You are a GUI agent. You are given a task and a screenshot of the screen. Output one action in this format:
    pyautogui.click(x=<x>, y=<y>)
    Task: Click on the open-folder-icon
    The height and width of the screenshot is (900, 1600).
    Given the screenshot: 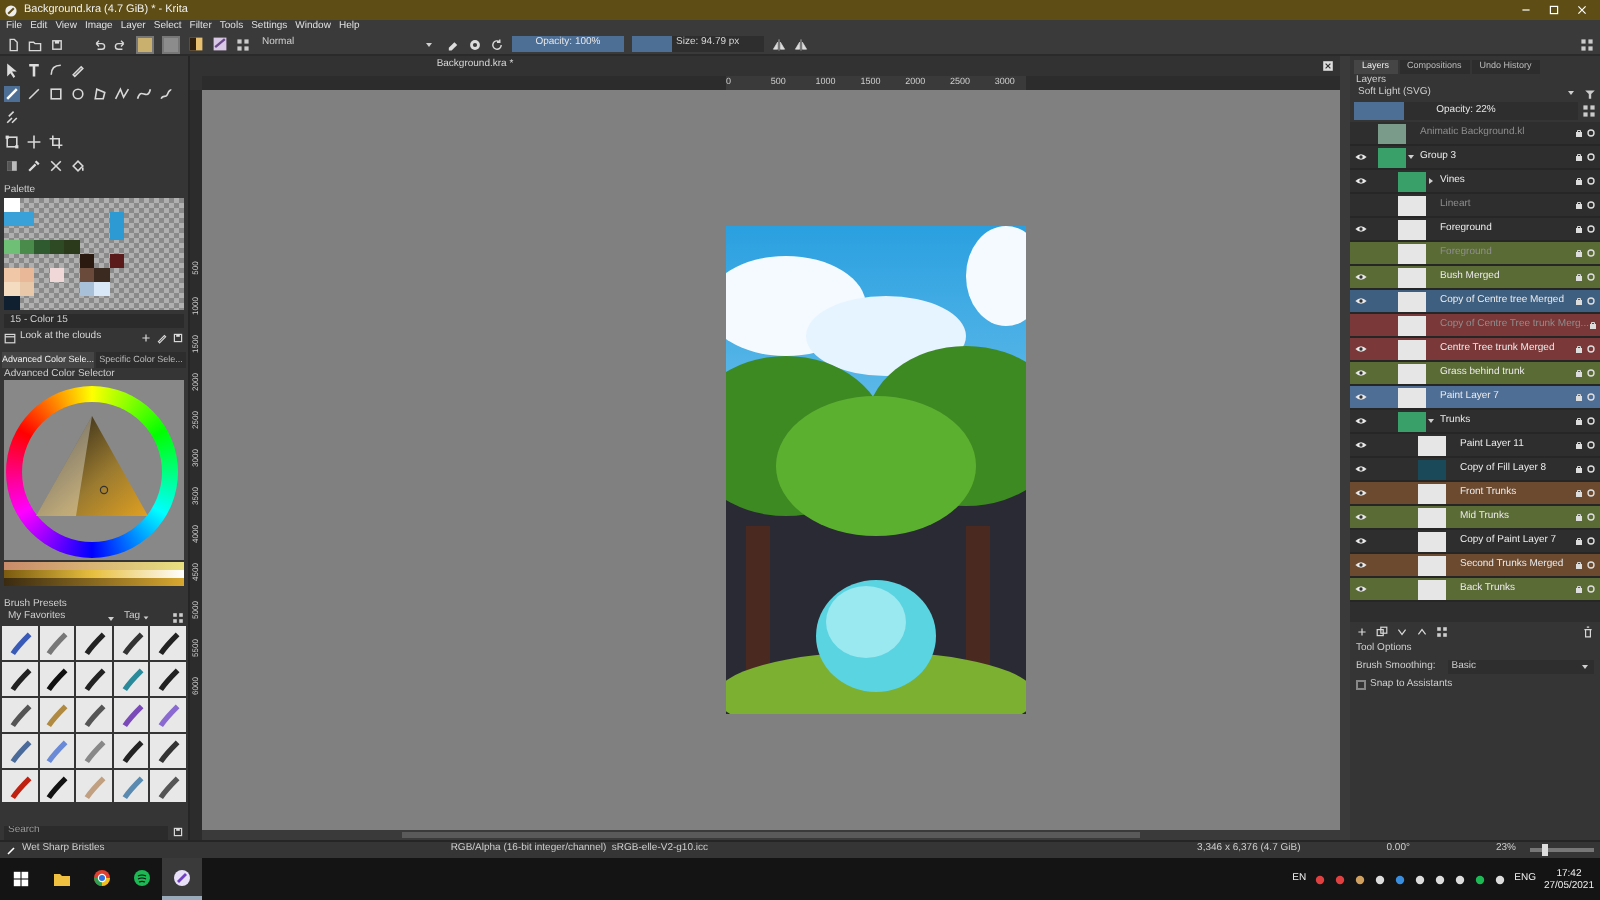 What is the action you would take?
    pyautogui.click(x=35, y=44)
    